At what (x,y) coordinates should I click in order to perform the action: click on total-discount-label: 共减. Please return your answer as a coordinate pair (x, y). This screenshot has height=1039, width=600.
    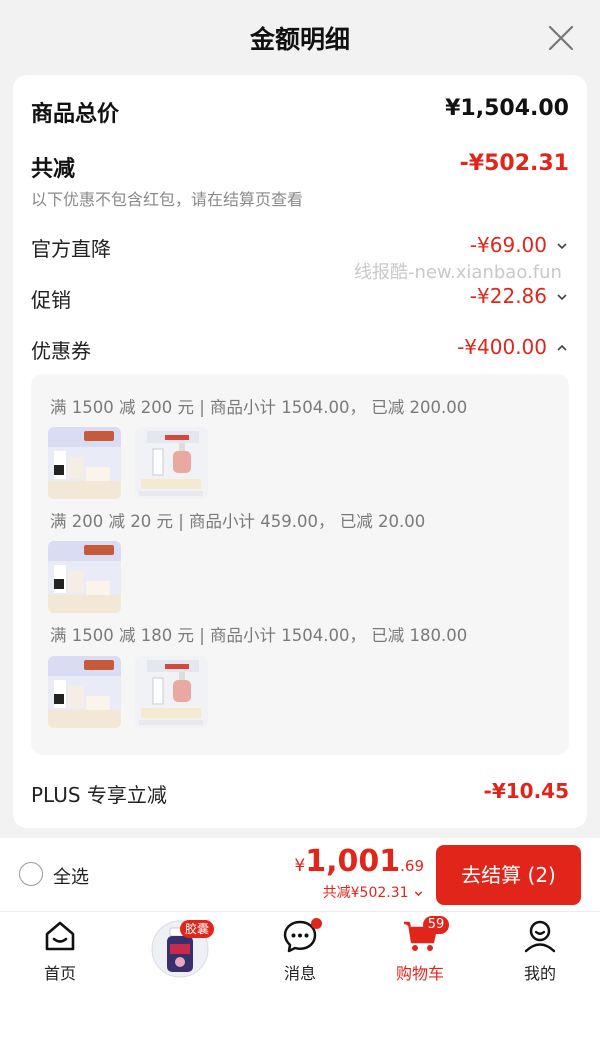
    Looking at the image, I should click on (53, 169).